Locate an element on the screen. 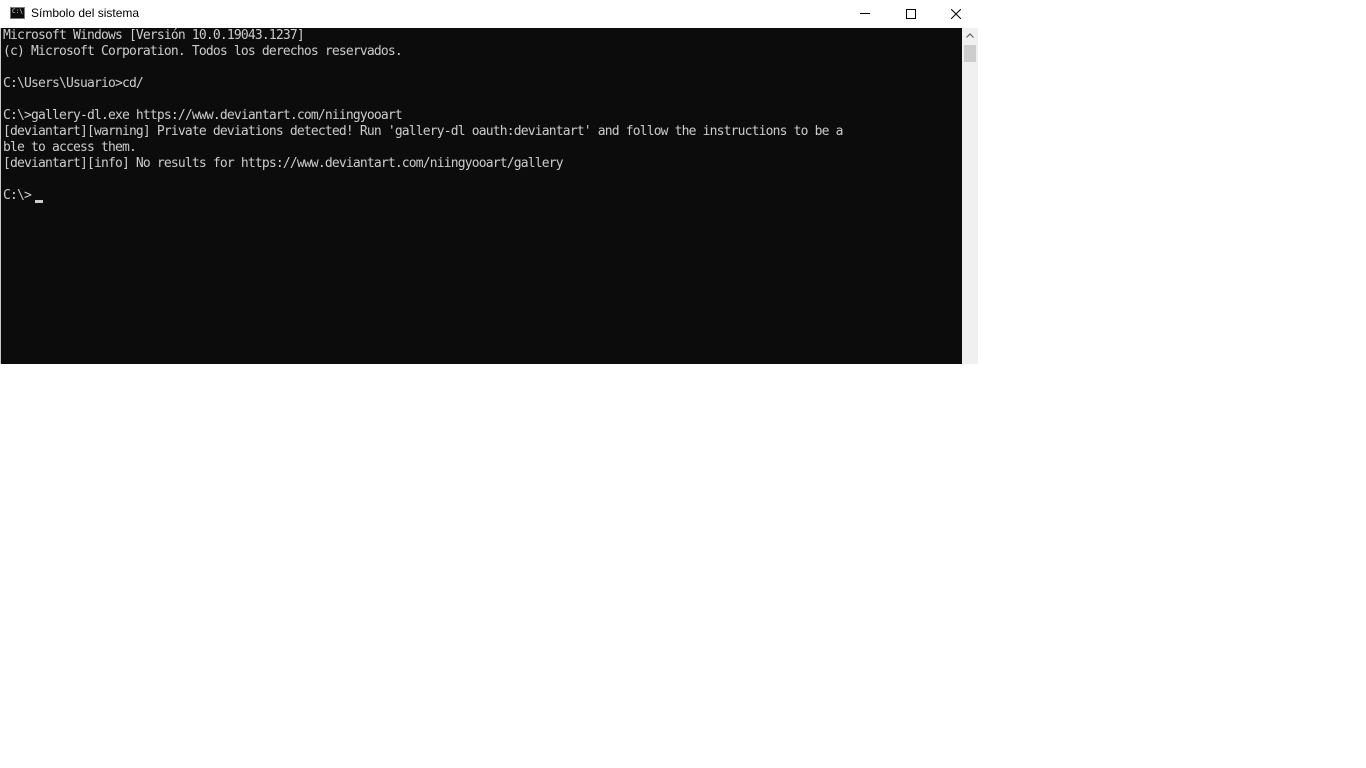 This screenshot has width=1366, height=768. maximize-icon is located at coordinates (911, 14).